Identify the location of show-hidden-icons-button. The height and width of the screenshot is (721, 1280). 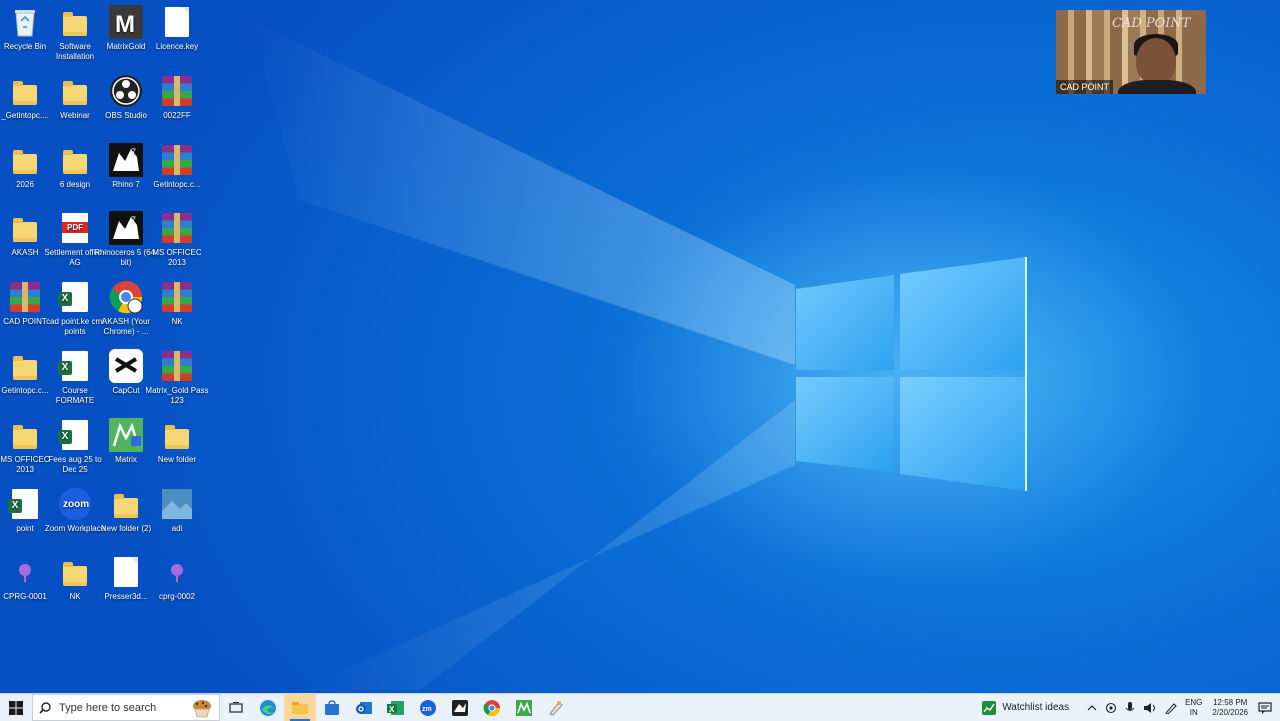
(1092, 708).